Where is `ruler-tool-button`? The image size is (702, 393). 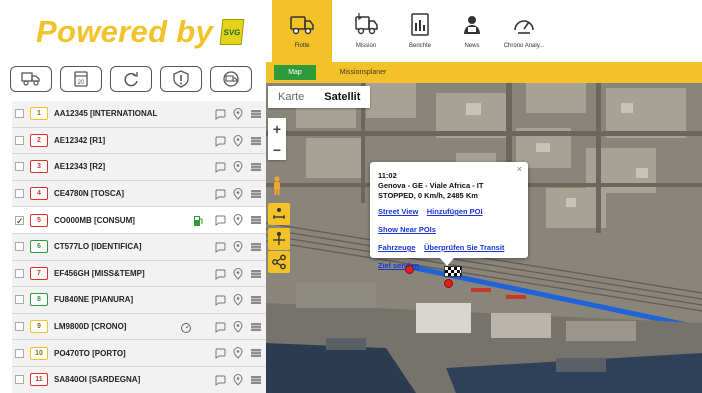 ruler-tool-button is located at coordinates (279, 214).